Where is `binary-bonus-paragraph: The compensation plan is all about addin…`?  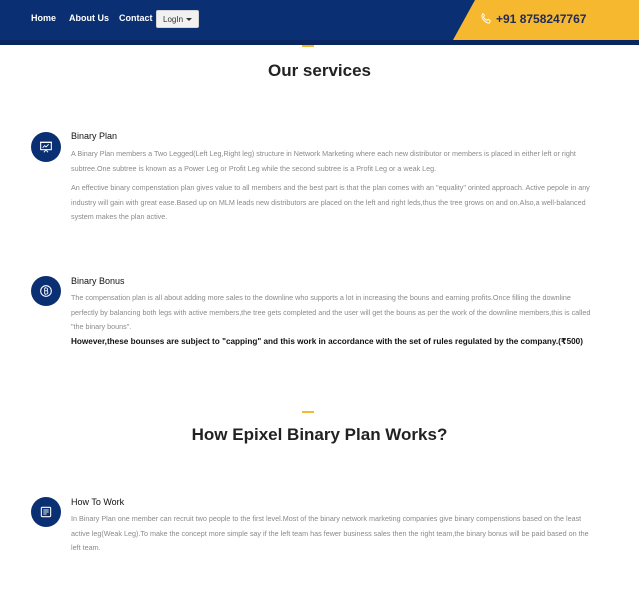
binary-bonus-paragraph: The compensation plan is all about addin… is located at coordinates (331, 312).